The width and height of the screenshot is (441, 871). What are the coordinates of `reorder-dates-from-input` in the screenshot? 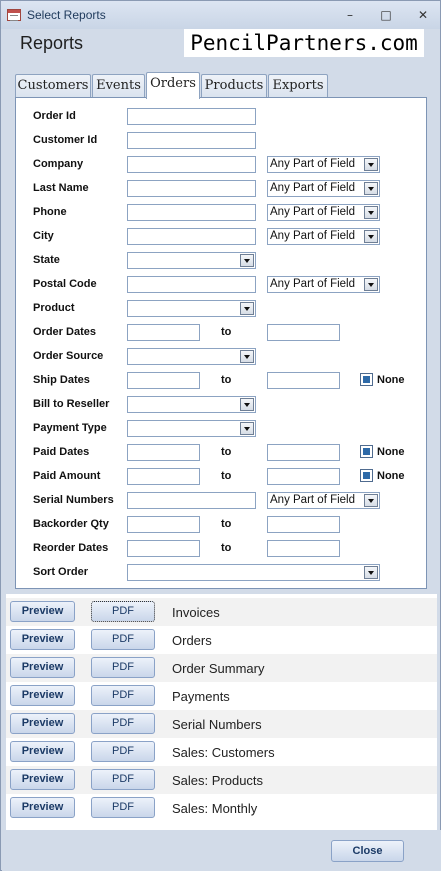 It's located at (163, 548).